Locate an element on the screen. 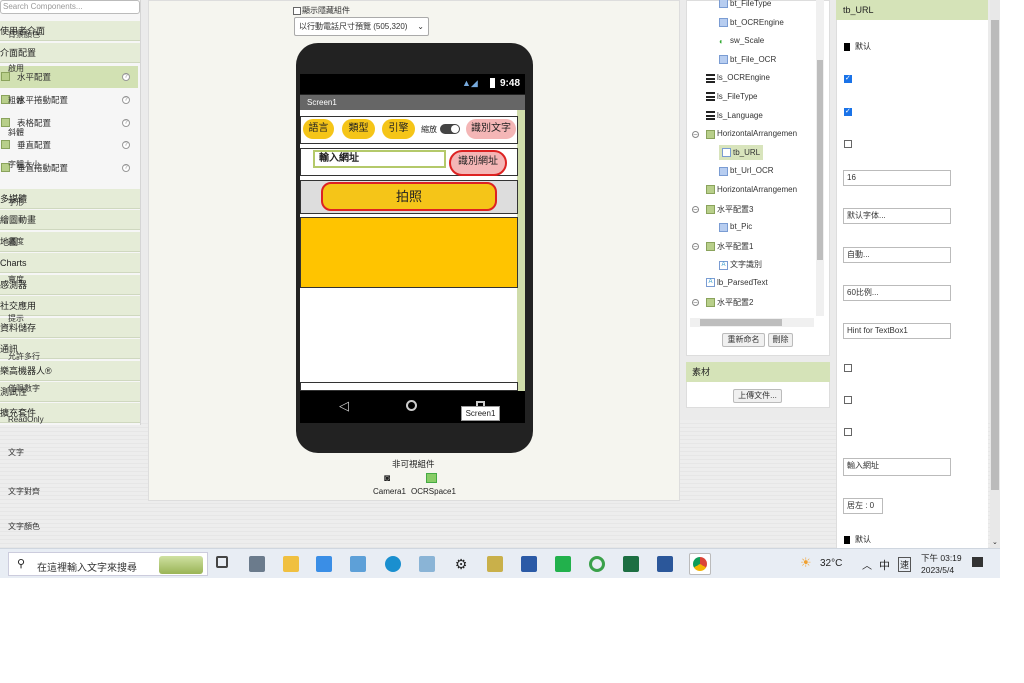 The width and height of the screenshot is (1024, 683). tree-node: HorizontalArrangemen is located at coordinates (752, 190).